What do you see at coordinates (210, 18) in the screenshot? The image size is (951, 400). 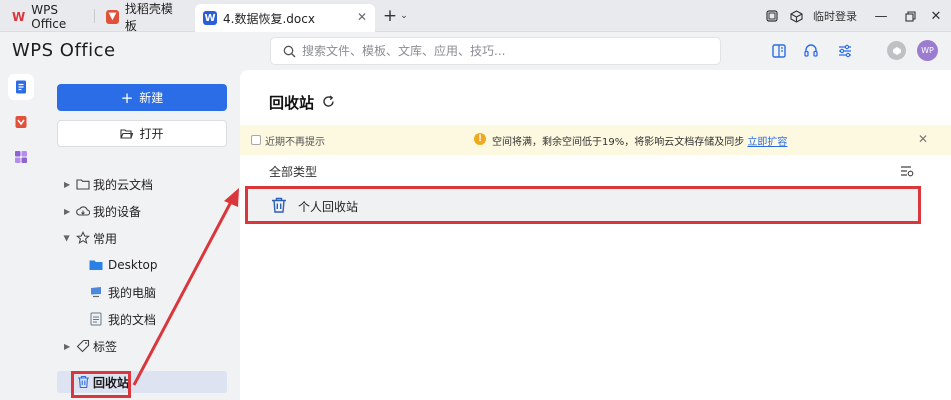 I see `word-doc-icon: W` at bounding box center [210, 18].